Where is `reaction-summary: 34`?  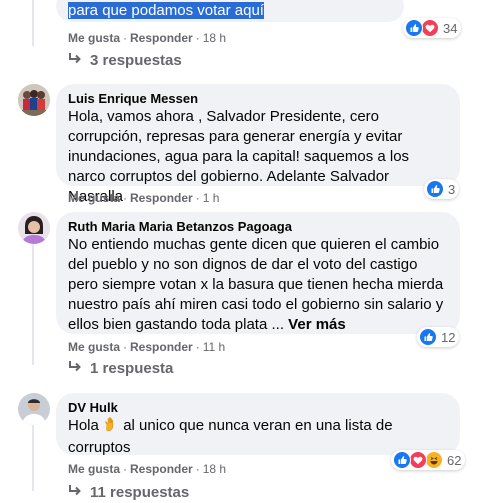 reaction-summary: 34 is located at coordinates (432, 28).